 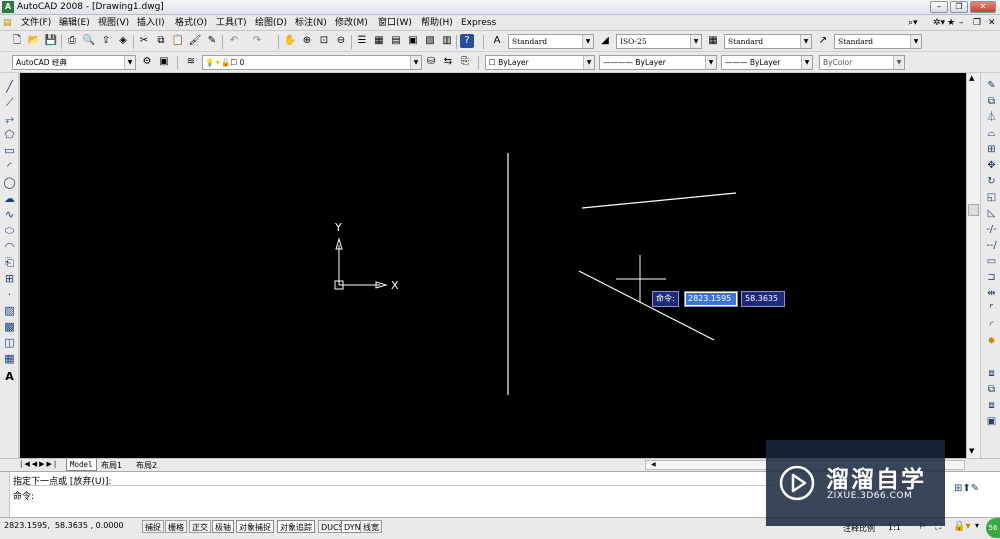 What do you see at coordinates (991, 102) in the screenshot?
I see `copy-object-icon: ⧉` at bounding box center [991, 102].